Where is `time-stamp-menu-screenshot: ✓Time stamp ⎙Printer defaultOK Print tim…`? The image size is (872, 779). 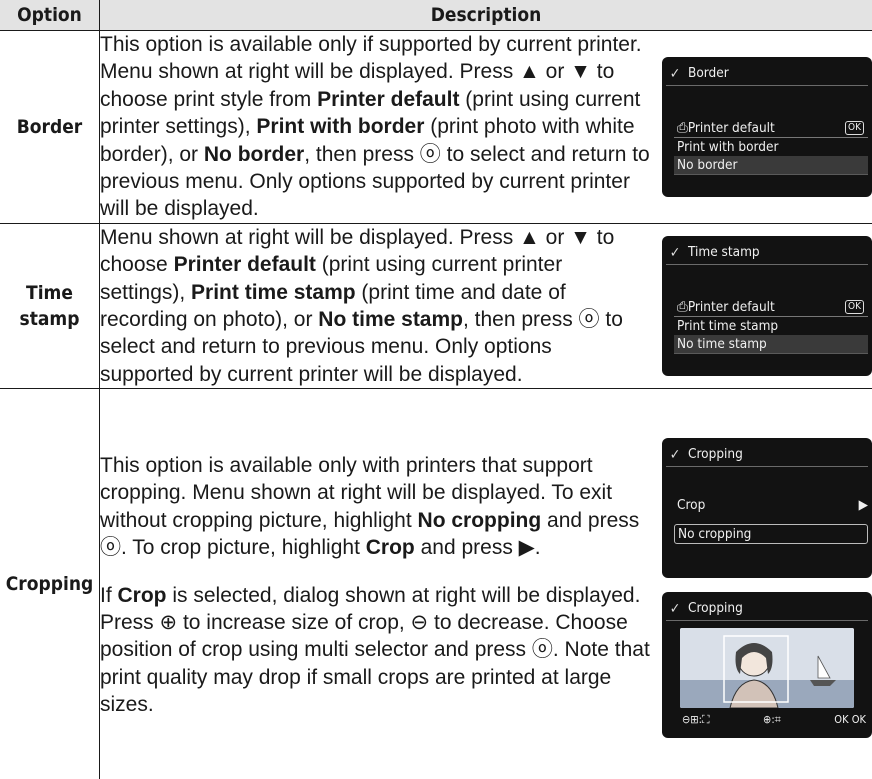 time-stamp-menu-screenshot: ✓Time stamp ⎙Printer defaultOK Print tim… is located at coordinates (767, 306).